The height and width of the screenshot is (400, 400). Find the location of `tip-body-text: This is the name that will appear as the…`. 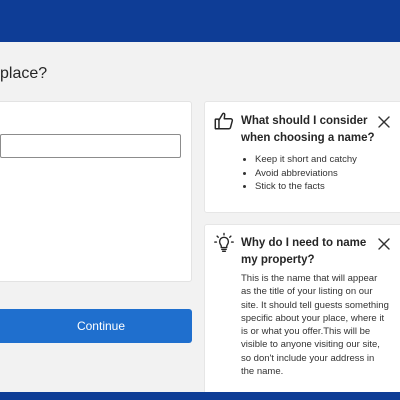

tip-body-text: This is the name that will appear as the… is located at coordinates (315, 325).